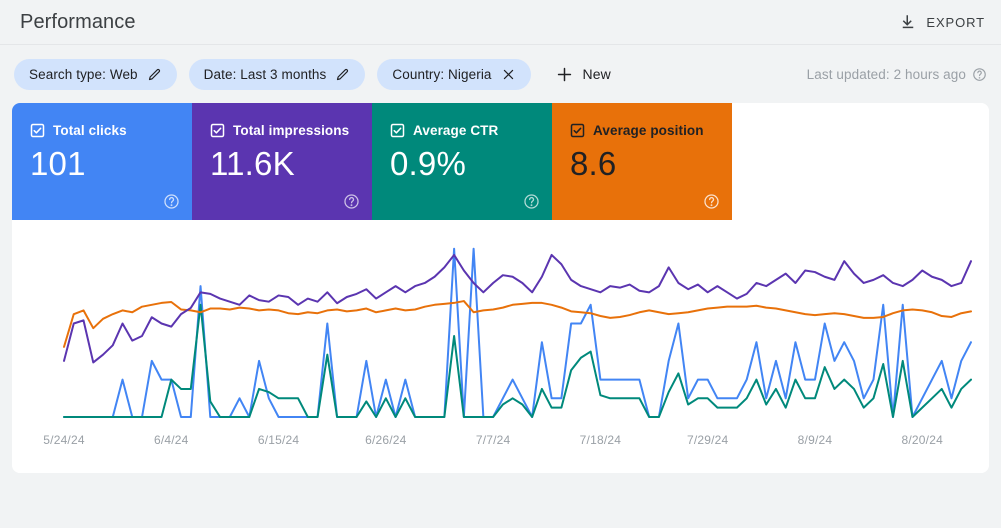  I want to click on metric-tiles-filler, so click(860, 161).